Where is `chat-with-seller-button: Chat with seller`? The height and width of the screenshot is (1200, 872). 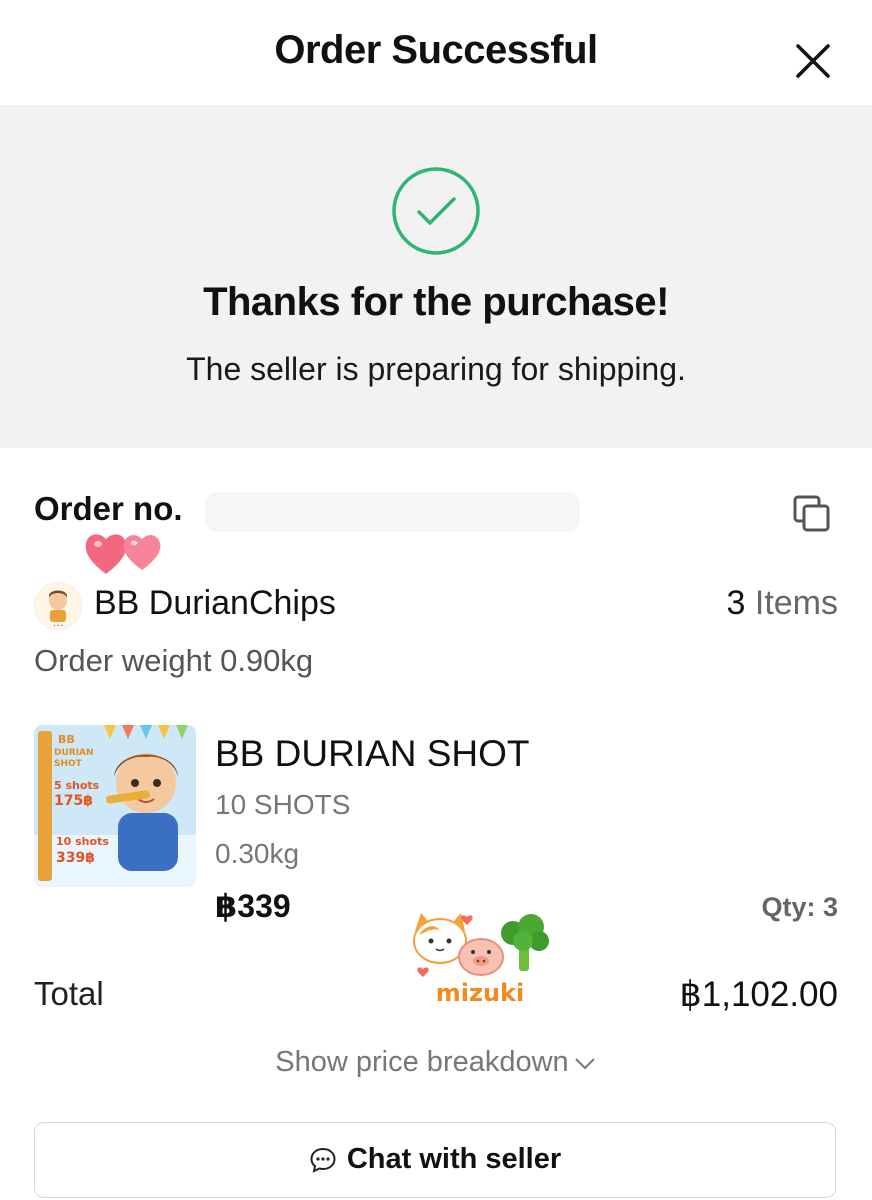
chat-with-seller-button: Chat with seller is located at coordinates (435, 1160).